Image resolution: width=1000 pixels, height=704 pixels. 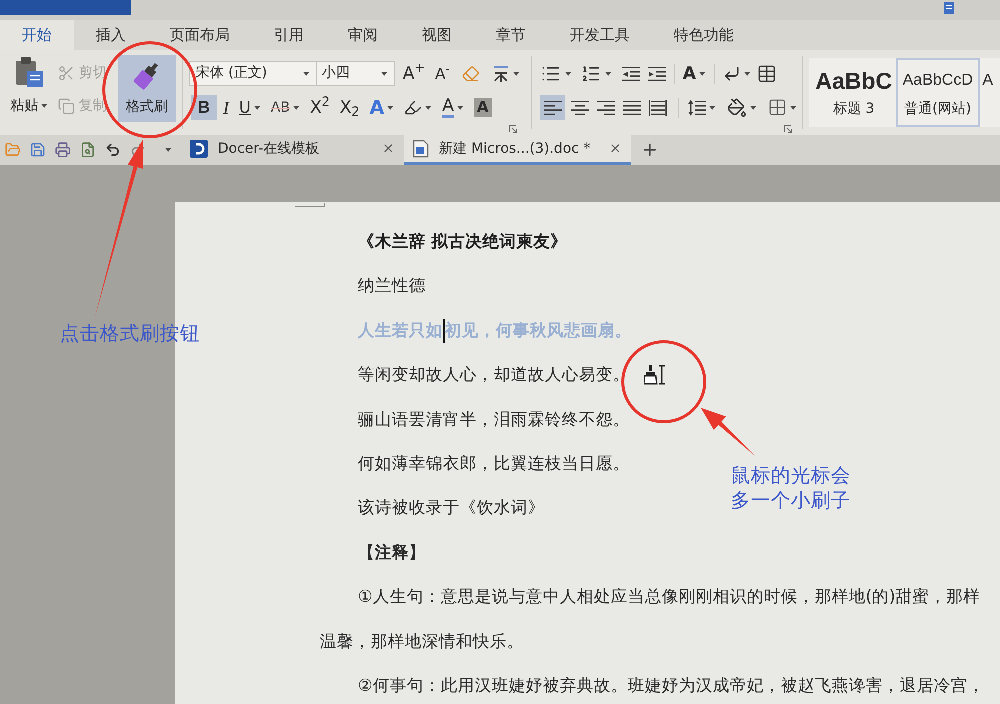 What do you see at coordinates (600, 35) in the screenshot?
I see `menu-tab: 开发工具` at bounding box center [600, 35].